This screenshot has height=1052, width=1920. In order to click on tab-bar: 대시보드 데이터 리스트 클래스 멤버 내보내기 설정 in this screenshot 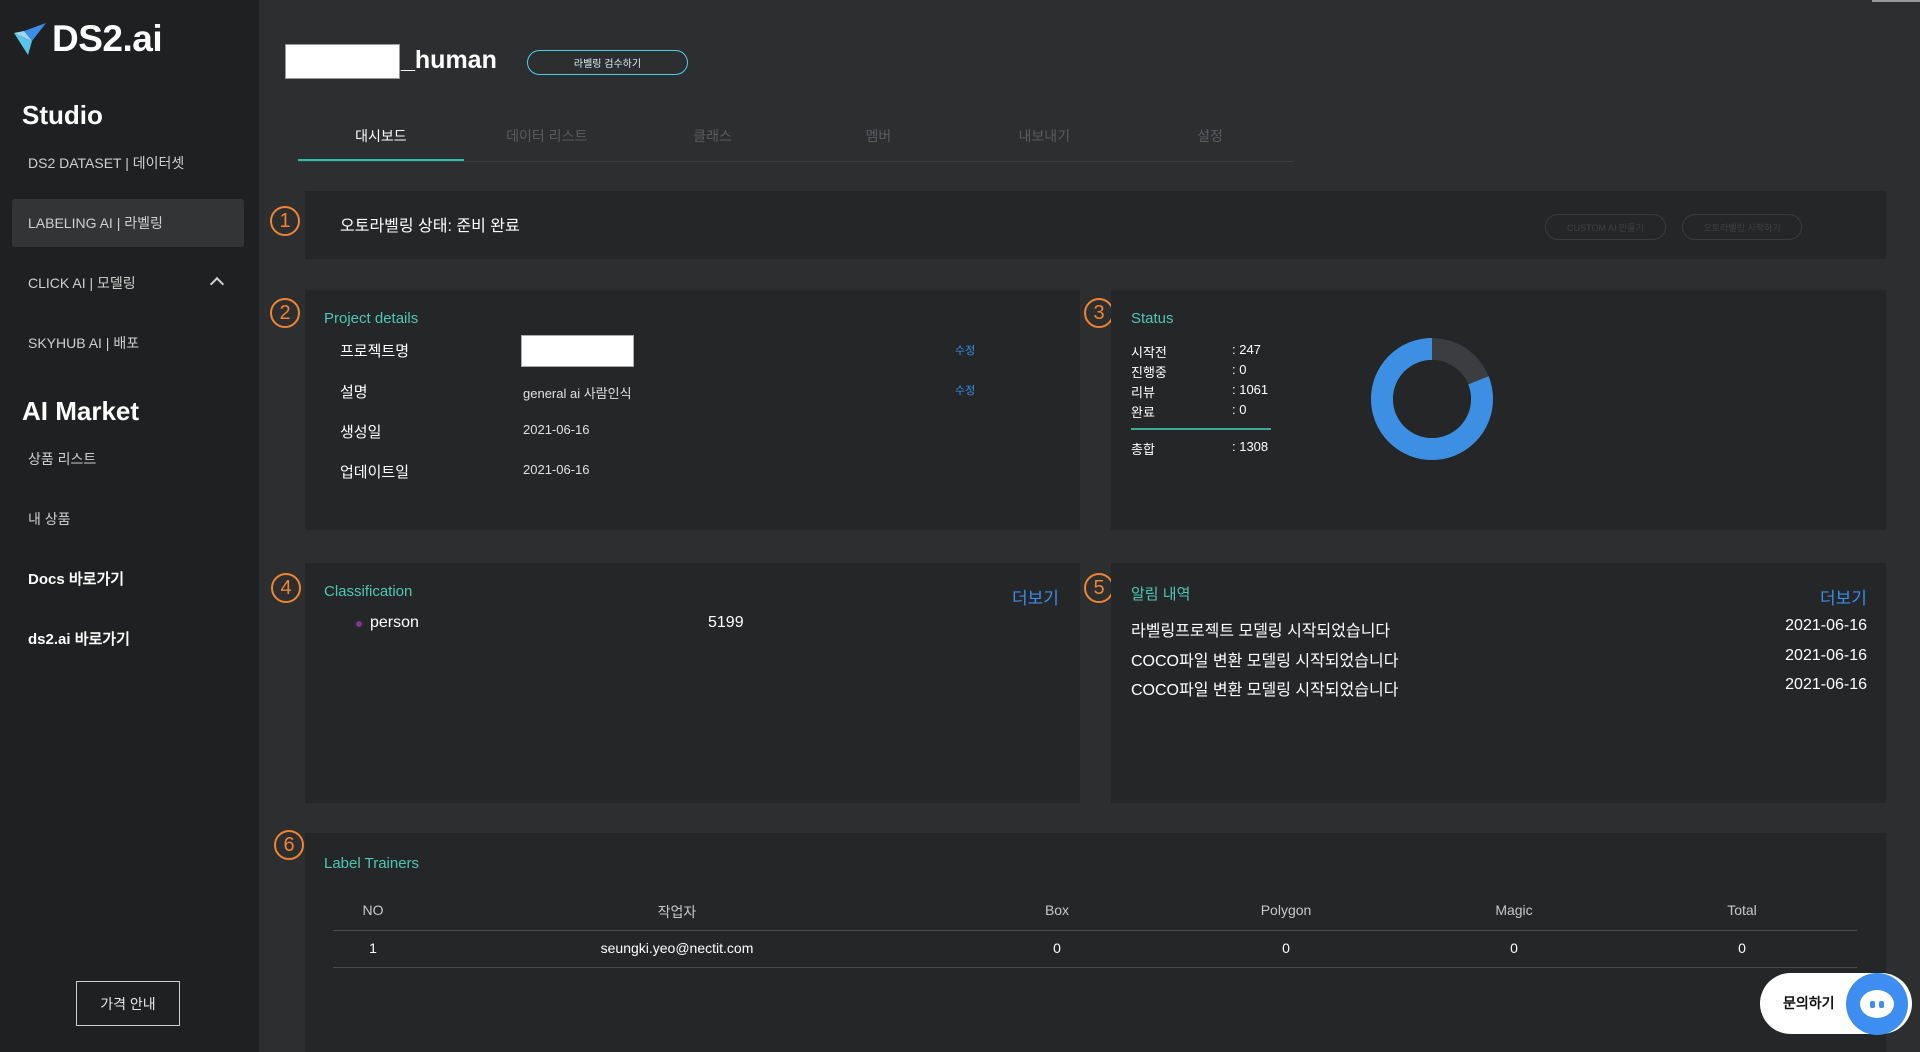, I will do `click(795, 141)`.